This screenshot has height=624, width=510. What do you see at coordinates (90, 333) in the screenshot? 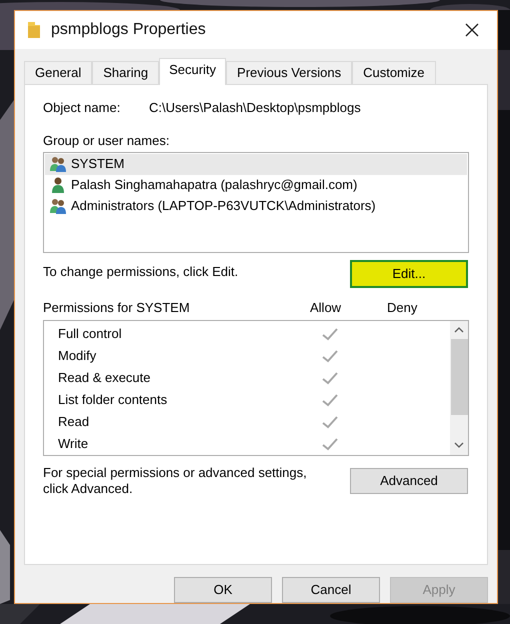
I see `permission-name: Full control` at bounding box center [90, 333].